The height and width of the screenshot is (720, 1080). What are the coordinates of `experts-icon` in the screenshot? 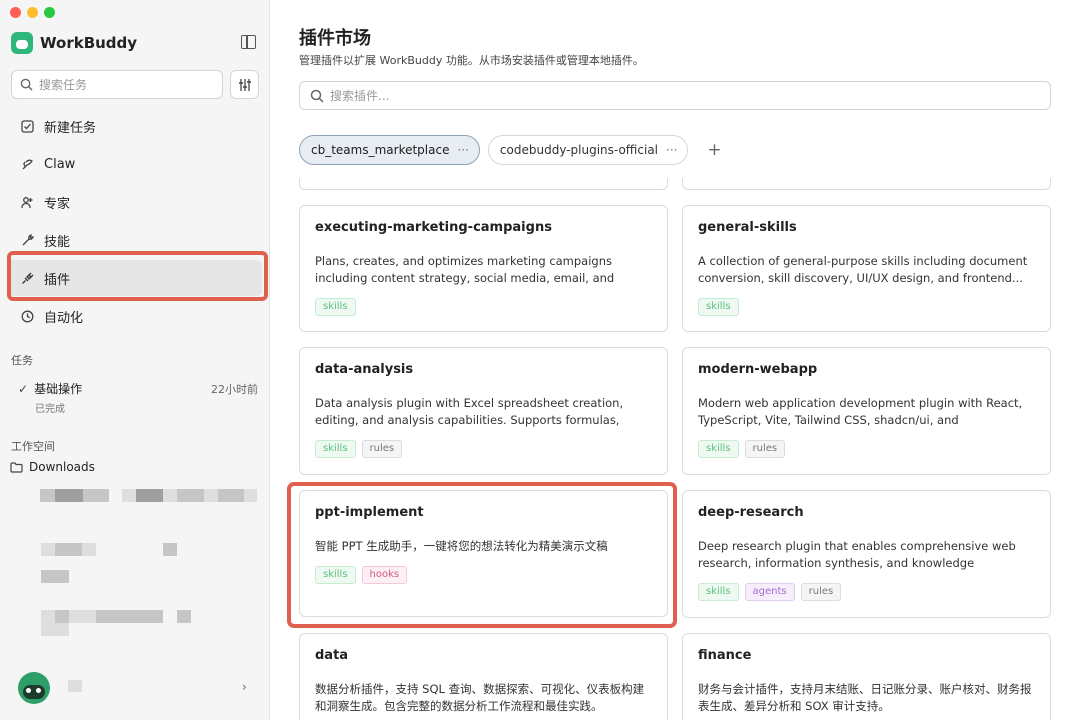 It's located at (27, 202).